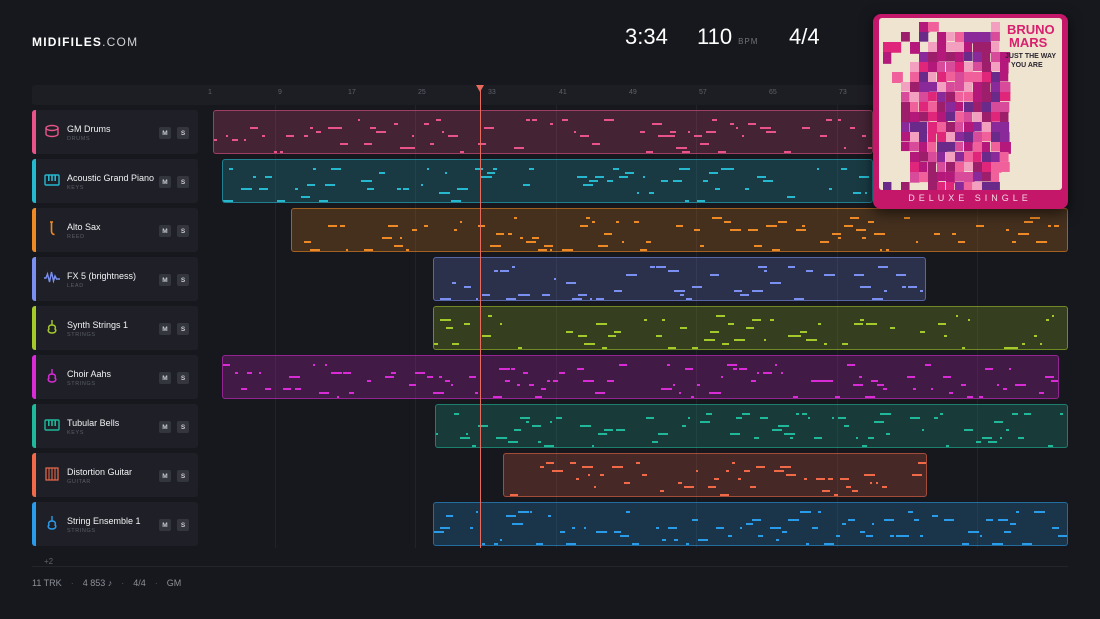 This screenshot has height=619, width=1100. What do you see at coordinates (115, 230) in the screenshot?
I see `track-header: Alto Sax REED M S` at bounding box center [115, 230].